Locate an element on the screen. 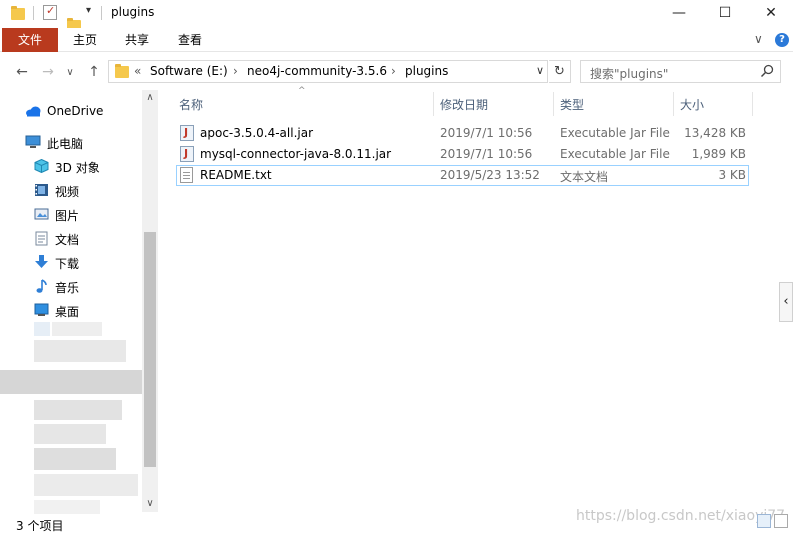  file-row: README.txt 2019/5/23 13:52 文本文档 3 KB is located at coordinates (462, 175).